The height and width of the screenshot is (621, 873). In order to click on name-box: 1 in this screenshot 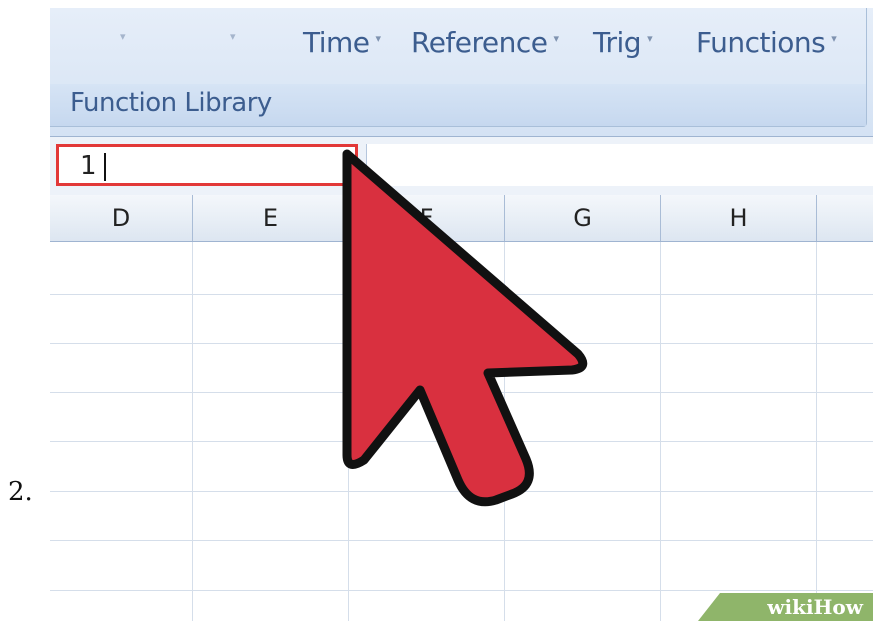, I will do `click(207, 165)`.